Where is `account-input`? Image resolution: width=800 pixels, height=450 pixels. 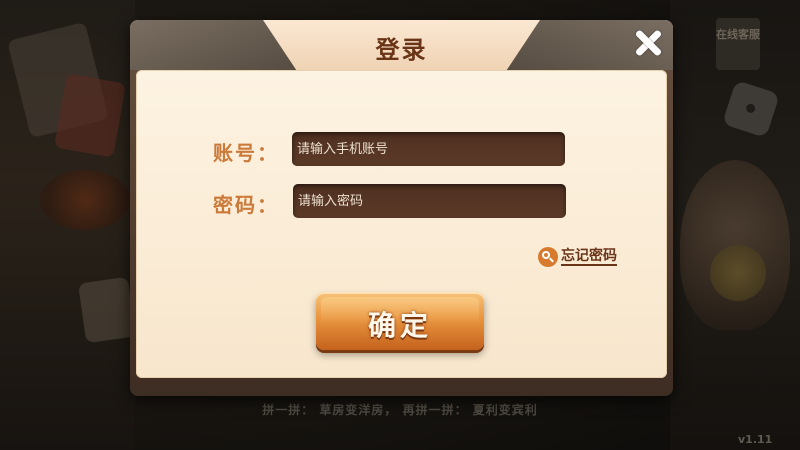
account-input is located at coordinates (428, 149).